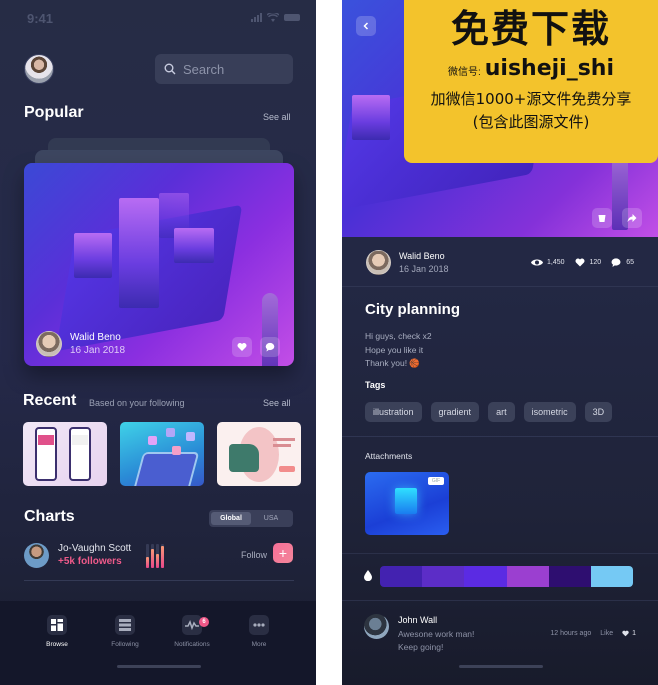 This screenshot has width=658, height=685. Describe the element at coordinates (231, 518) in the screenshot. I see `segment-global: Global` at that location.